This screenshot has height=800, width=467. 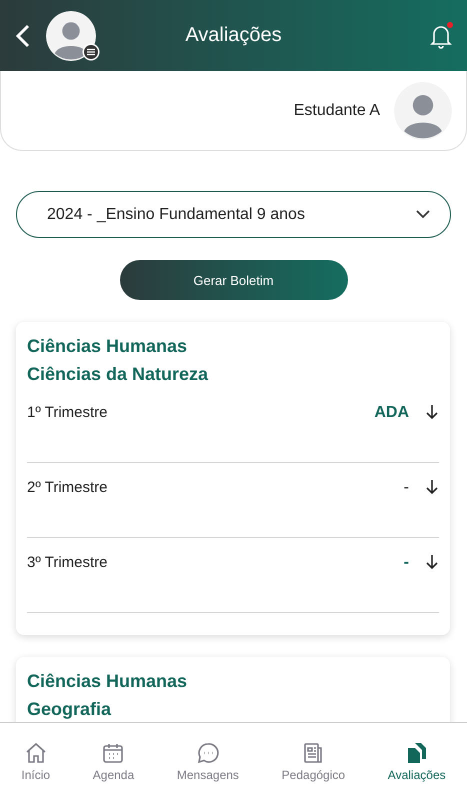 I want to click on chat-icon, so click(x=208, y=753).